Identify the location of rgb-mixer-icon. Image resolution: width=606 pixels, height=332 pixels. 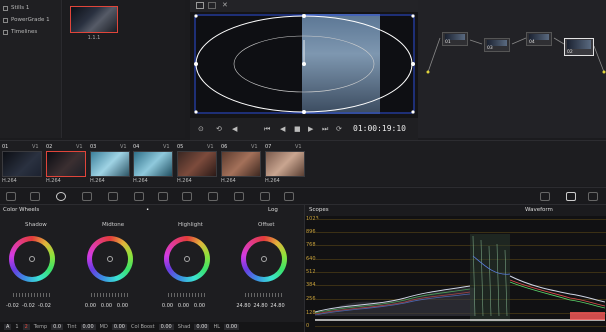
(87, 196).